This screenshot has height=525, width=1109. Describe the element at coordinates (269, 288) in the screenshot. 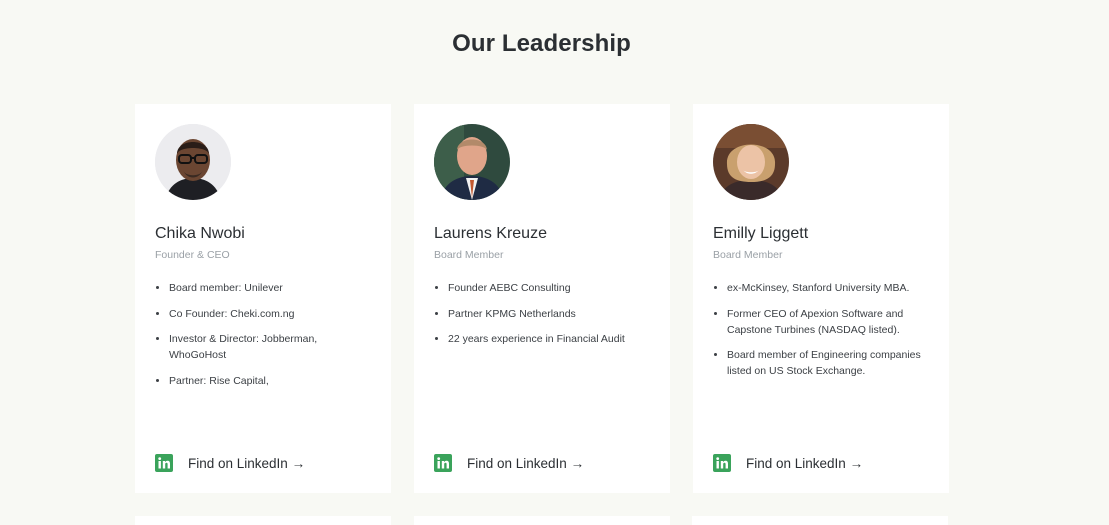

I see `list-item: Board member: Unilever` at that location.